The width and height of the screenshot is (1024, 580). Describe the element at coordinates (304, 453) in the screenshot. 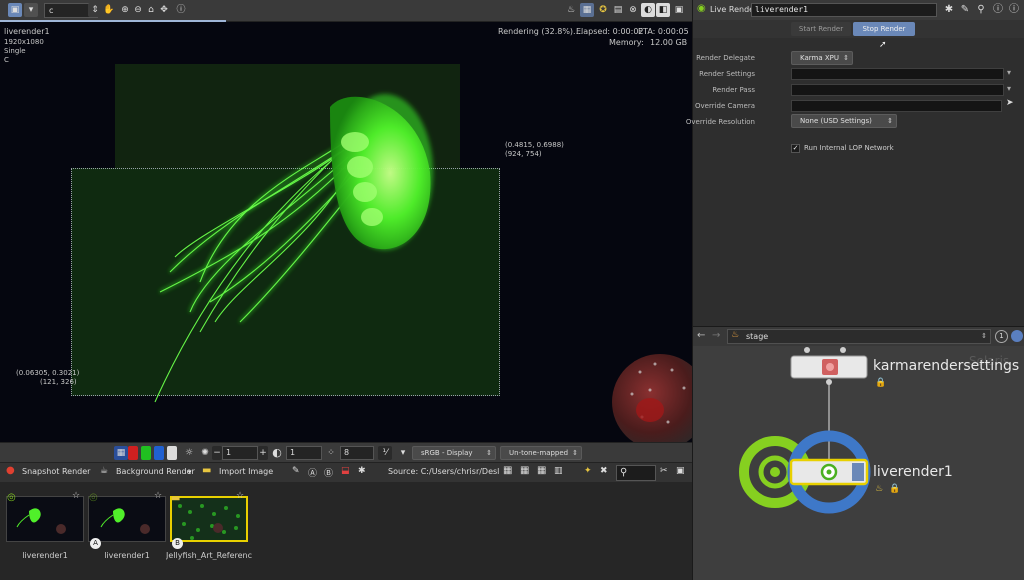

I see `gamma-input: 1` at that location.